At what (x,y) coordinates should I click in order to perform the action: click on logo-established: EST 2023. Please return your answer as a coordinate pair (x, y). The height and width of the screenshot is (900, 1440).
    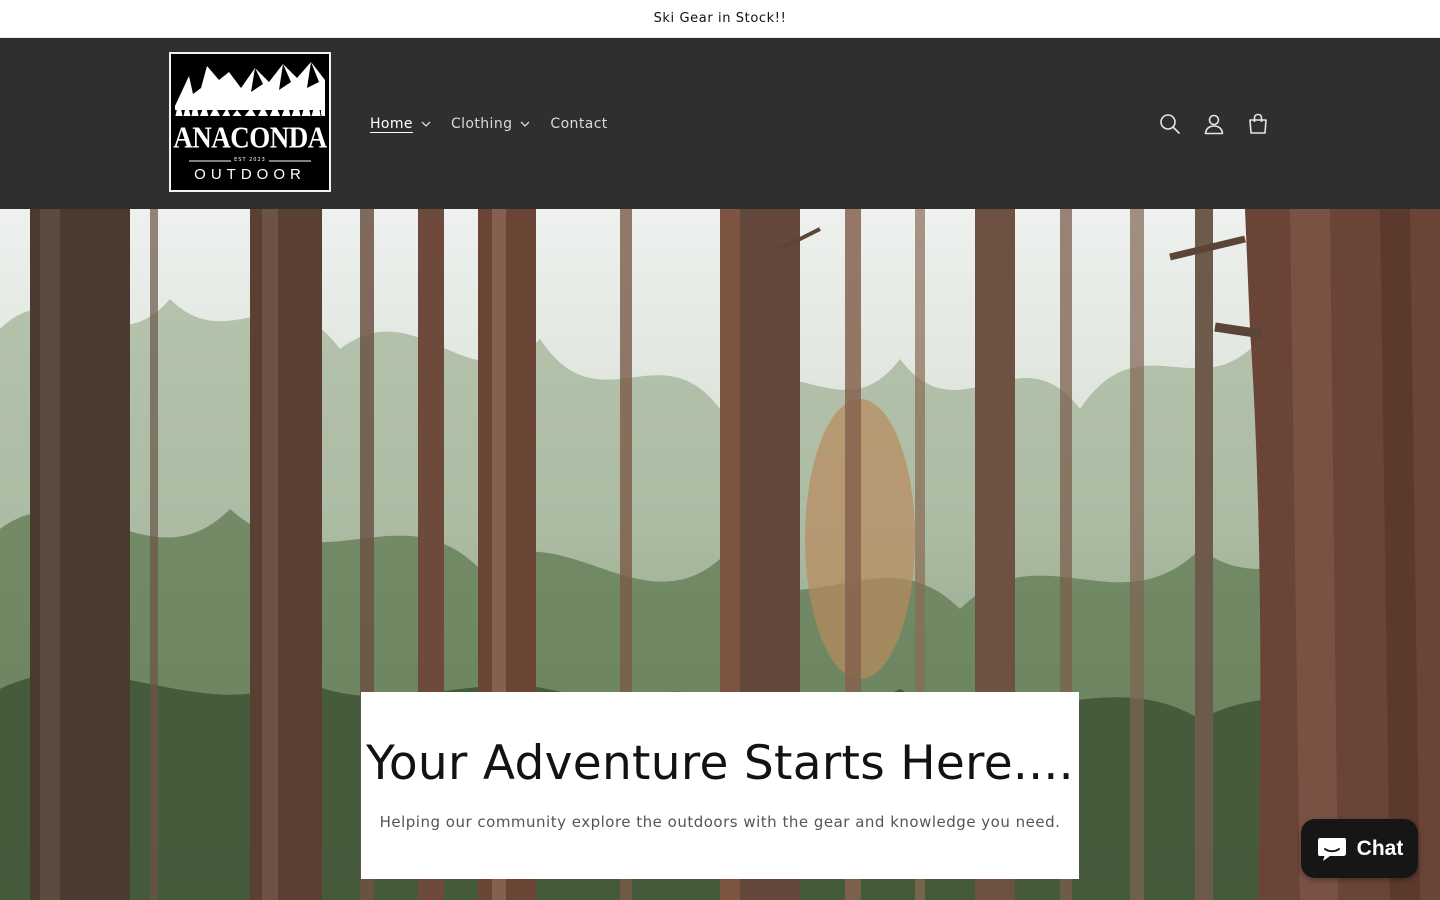
    Looking at the image, I should click on (250, 160).